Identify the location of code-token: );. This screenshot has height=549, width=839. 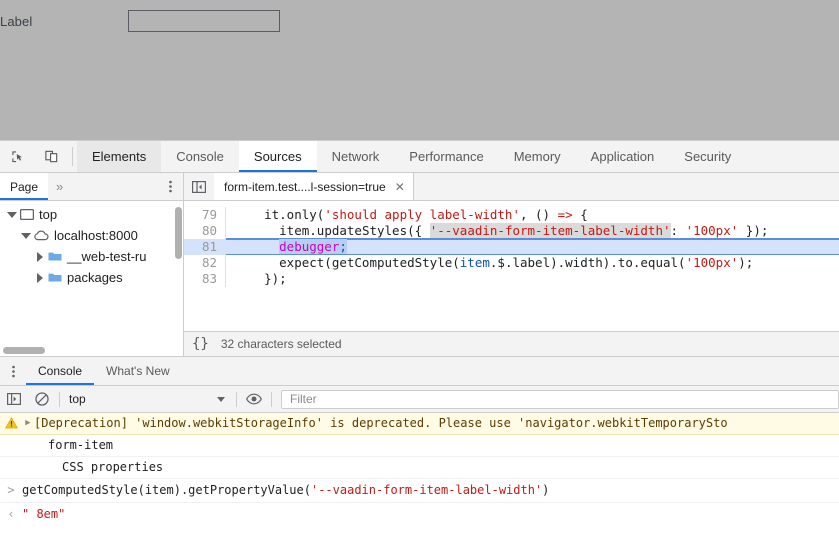
(746, 262).